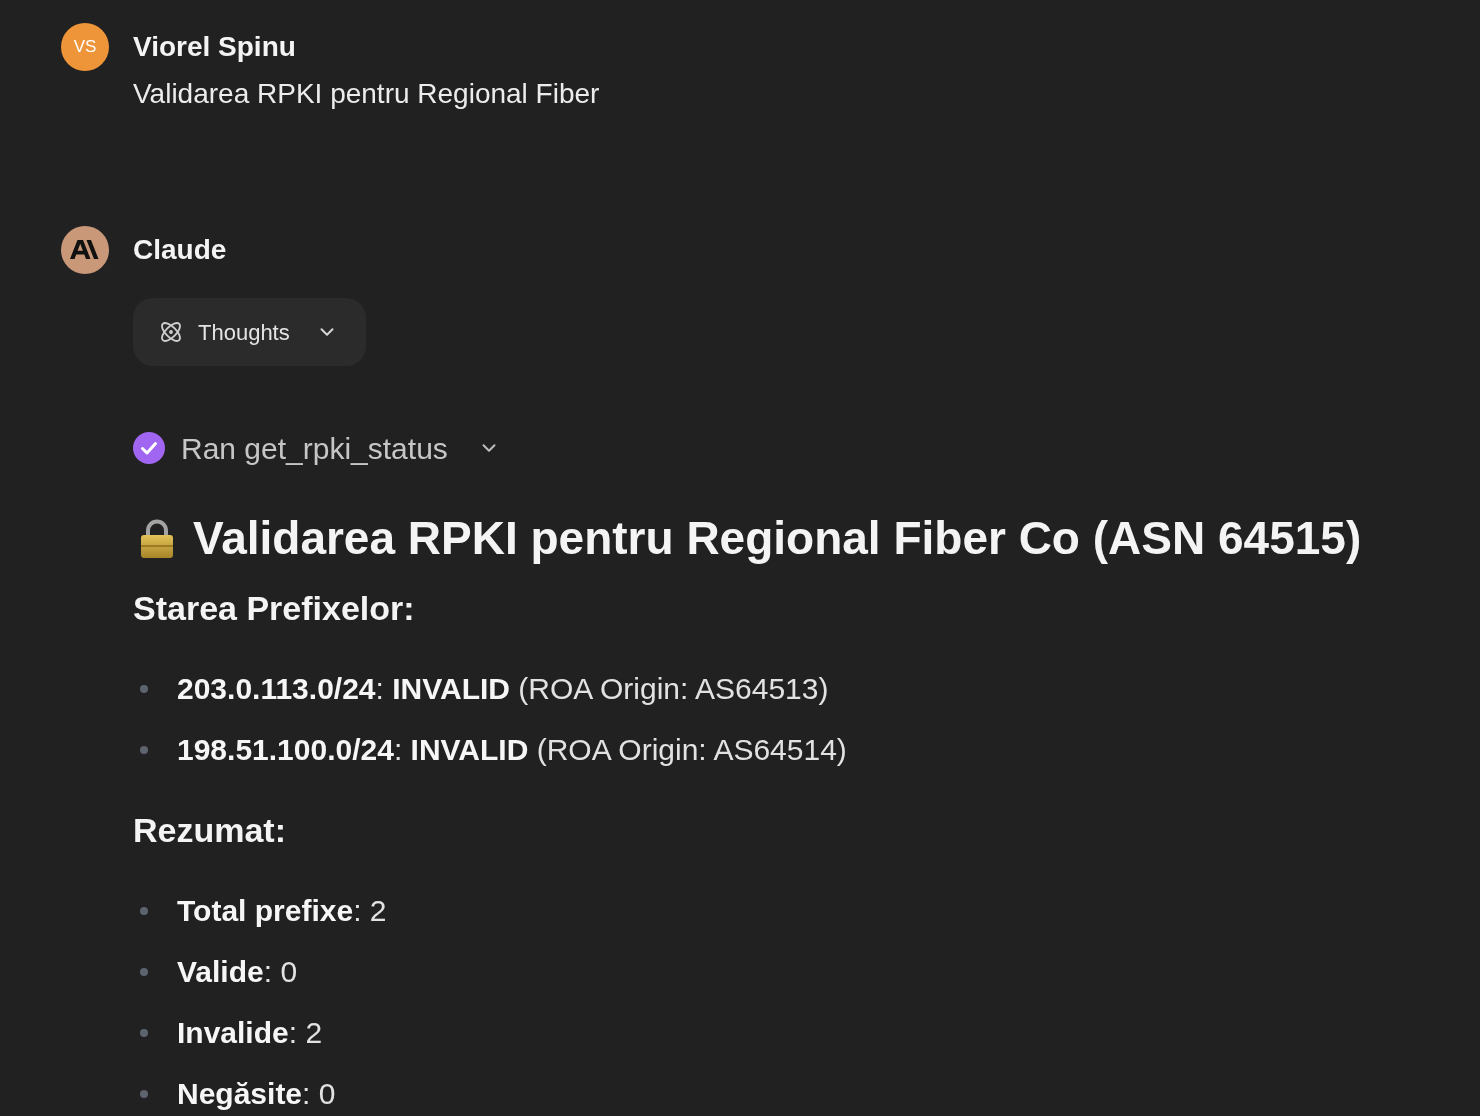  Describe the element at coordinates (256, 1094) in the screenshot. I see `list-item-text: Negăsite: 0` at that location.